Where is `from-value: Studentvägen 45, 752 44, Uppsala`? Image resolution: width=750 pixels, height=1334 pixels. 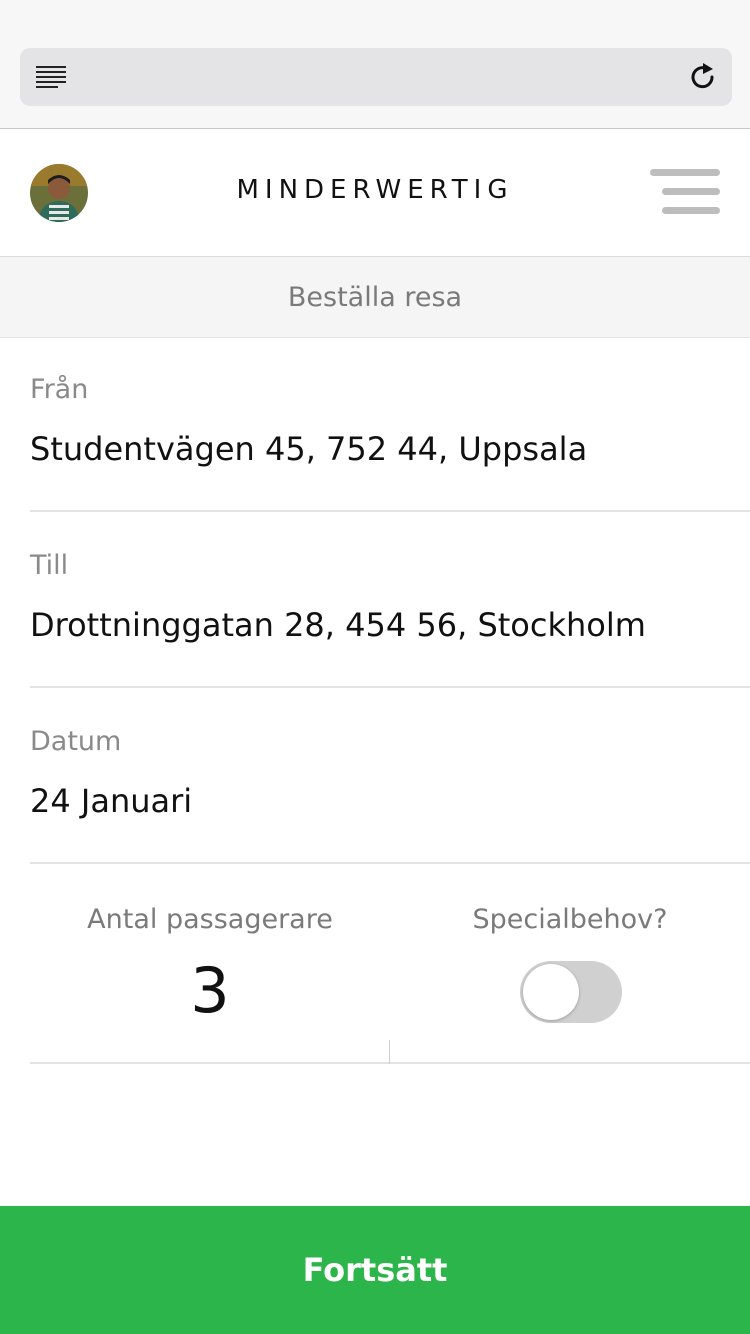 from-value: Studentvägen 45, 752 44, Uppsala is located at coordinates (308, 449).